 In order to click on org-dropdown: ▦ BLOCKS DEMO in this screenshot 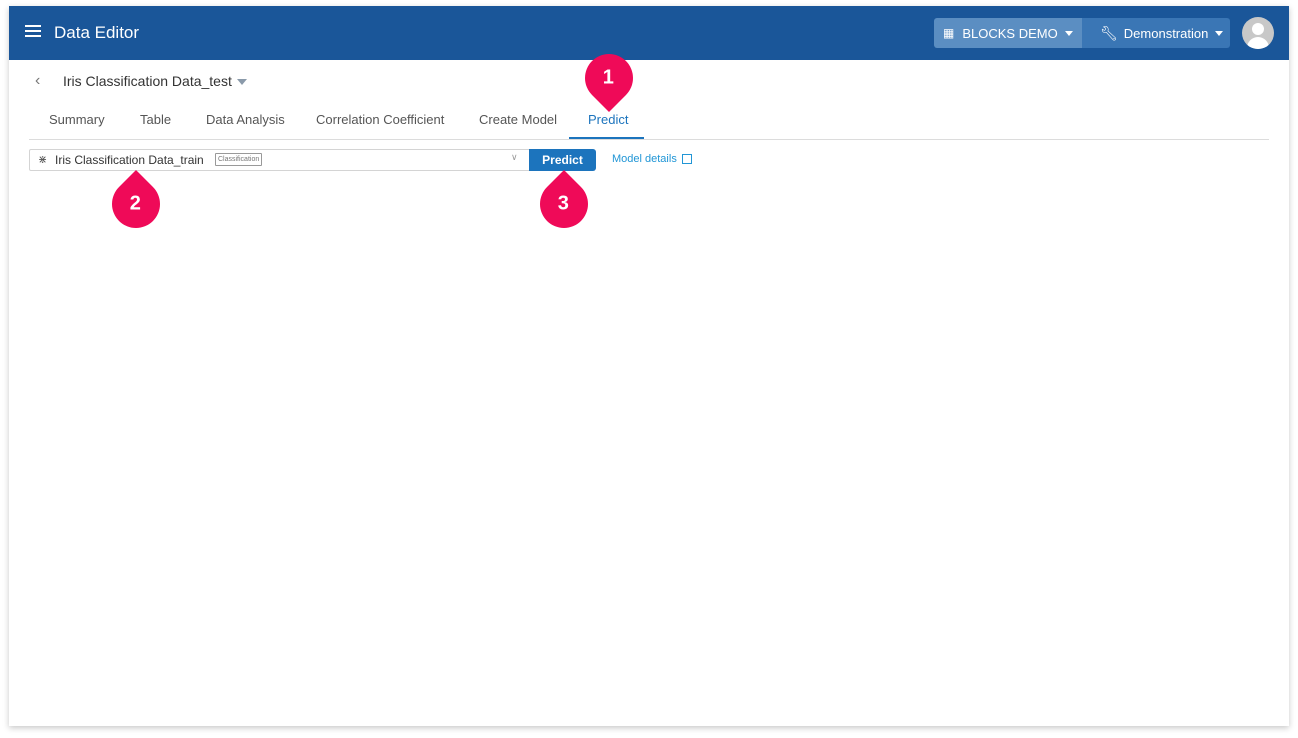, I will do `click(1012, 33)`.